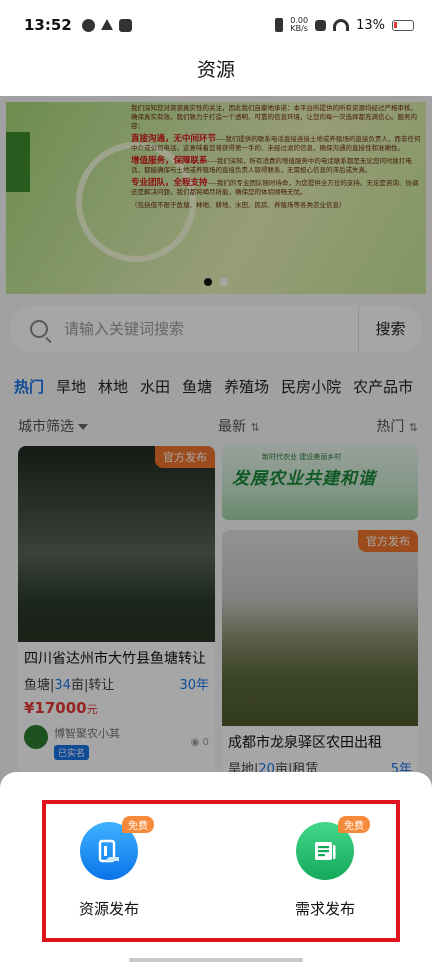 This screenshot has width=432, height=964. I want to click on battery-percent: 13%, so click(370, 25).